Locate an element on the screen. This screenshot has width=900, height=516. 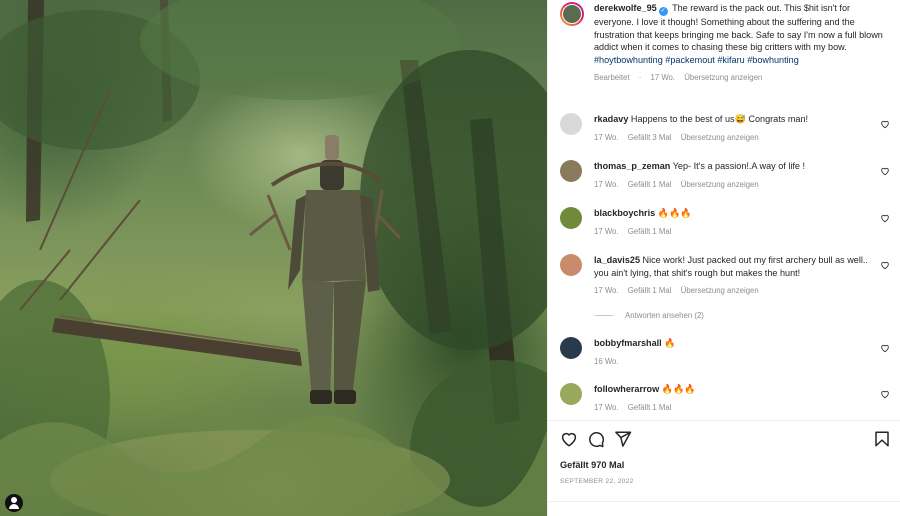
view-replies-button: Antworten ansehen (2) is located at coordinates (649, 315).